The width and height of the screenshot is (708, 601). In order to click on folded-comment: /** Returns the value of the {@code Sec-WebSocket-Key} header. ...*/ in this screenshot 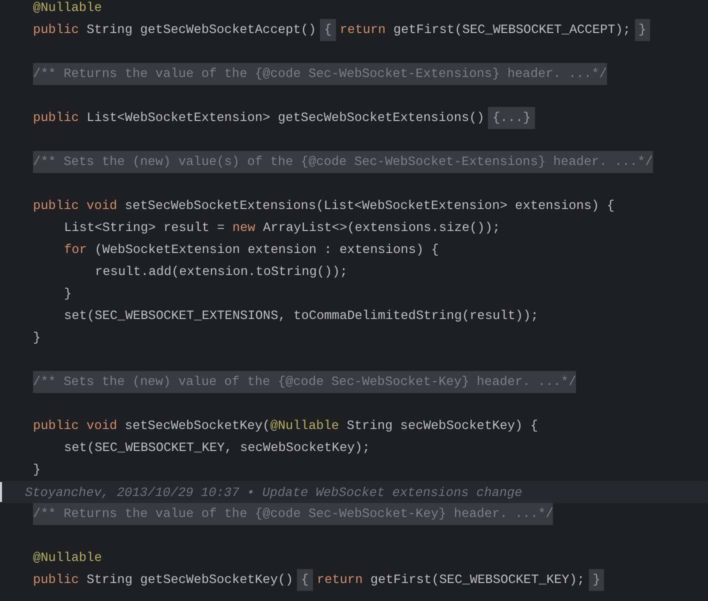, I will do `click(293, 514)`.